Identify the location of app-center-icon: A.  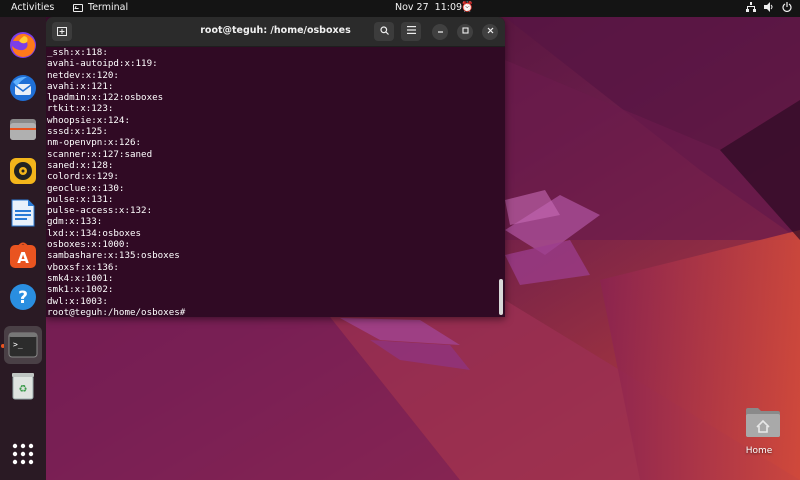
(23, 255).